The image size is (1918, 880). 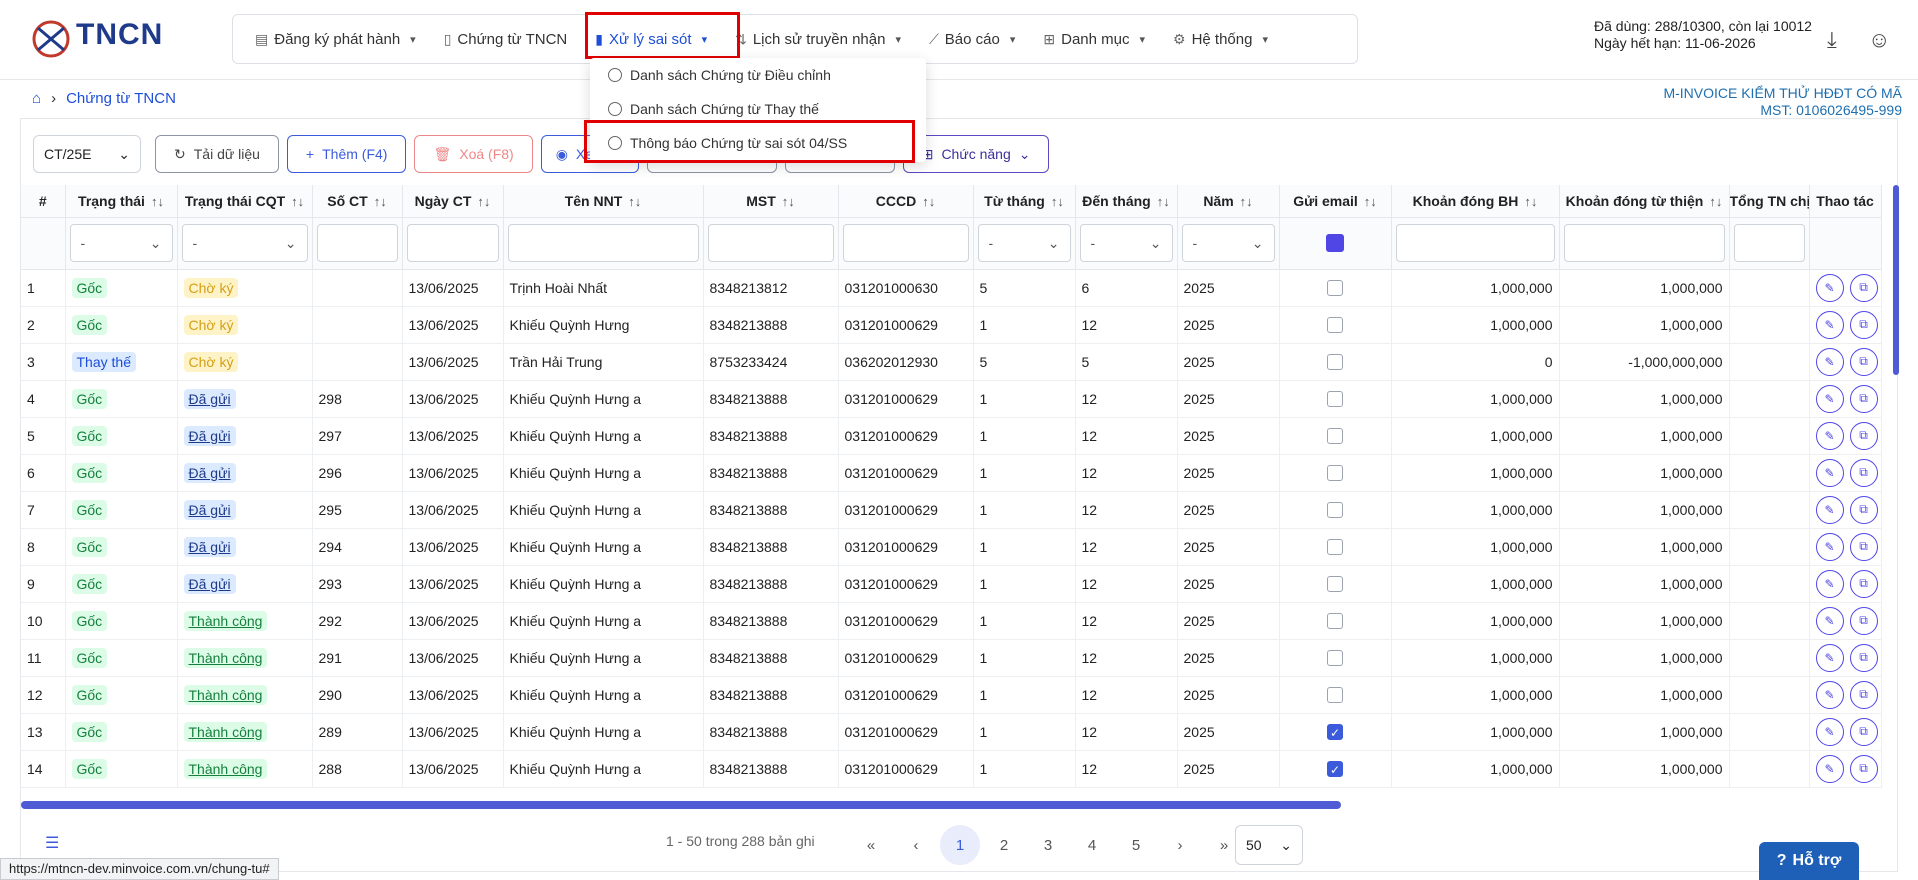 What do you see at coordinates (105, 40) in the screenshot?
I see `logo: TNCN` at bounding box center [105, 40].